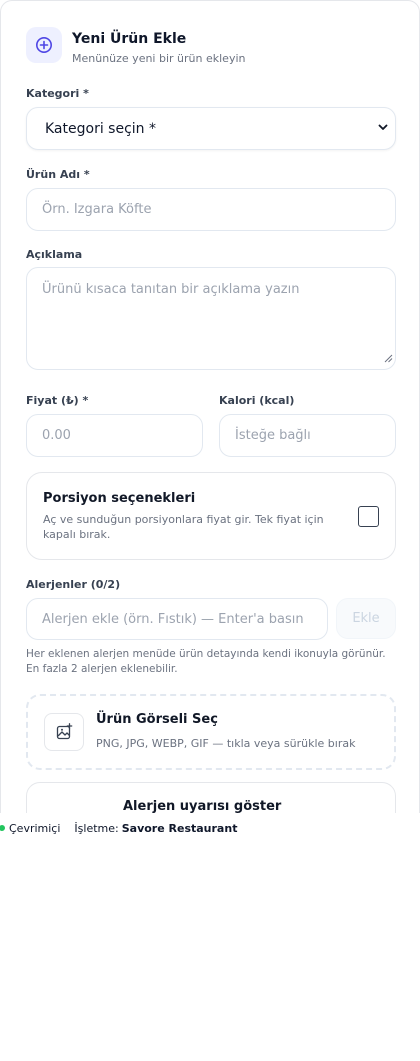 Image resolution: width=420 pixels, height=1061 pixels. Describe the element at coordinates (273, 435) in the screenshot. I see `calories-placeholder: İsteğe bağlı` at that location.